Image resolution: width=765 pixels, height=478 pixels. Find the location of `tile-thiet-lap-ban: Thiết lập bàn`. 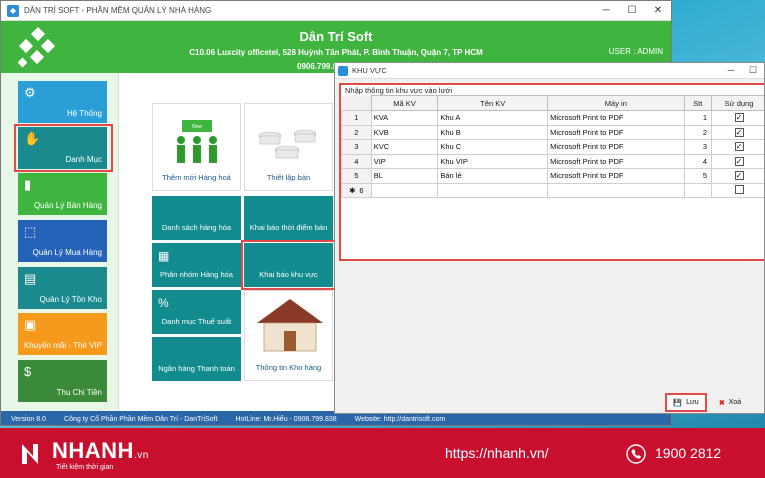

tile-thiet-lap-ban: Thiết lập bàn is located at coordinates (288, 147).